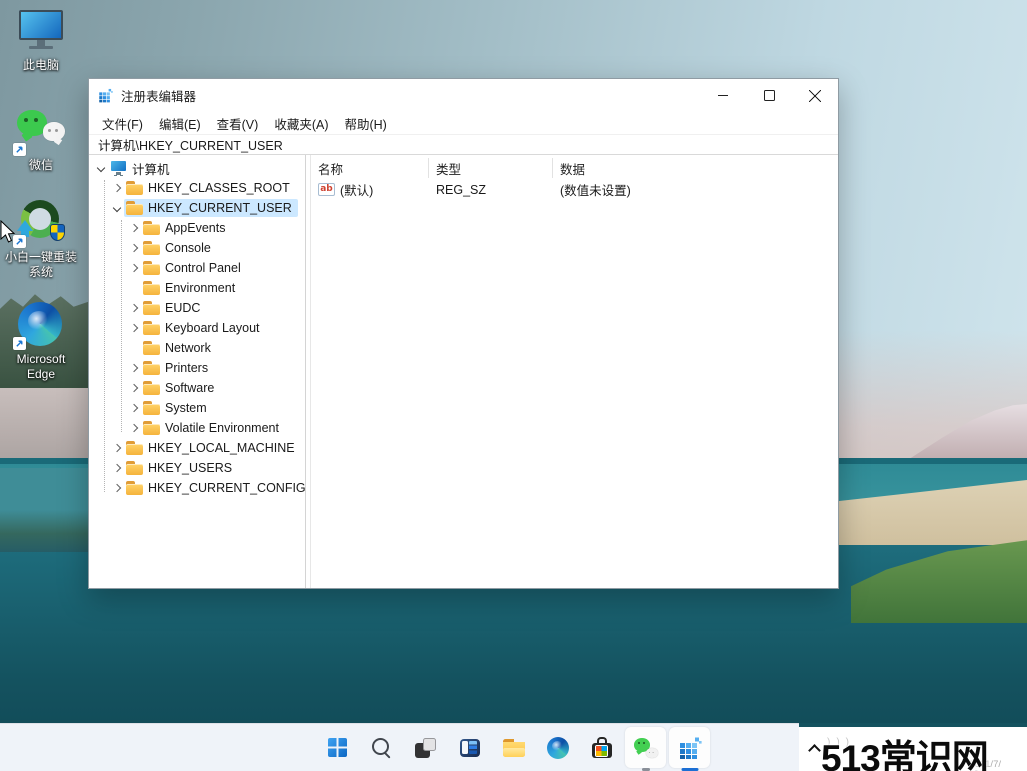 The height and width of the screenshot is (771, 1027). I want to click on wallpaper-left-reflection, so click(46, 510).